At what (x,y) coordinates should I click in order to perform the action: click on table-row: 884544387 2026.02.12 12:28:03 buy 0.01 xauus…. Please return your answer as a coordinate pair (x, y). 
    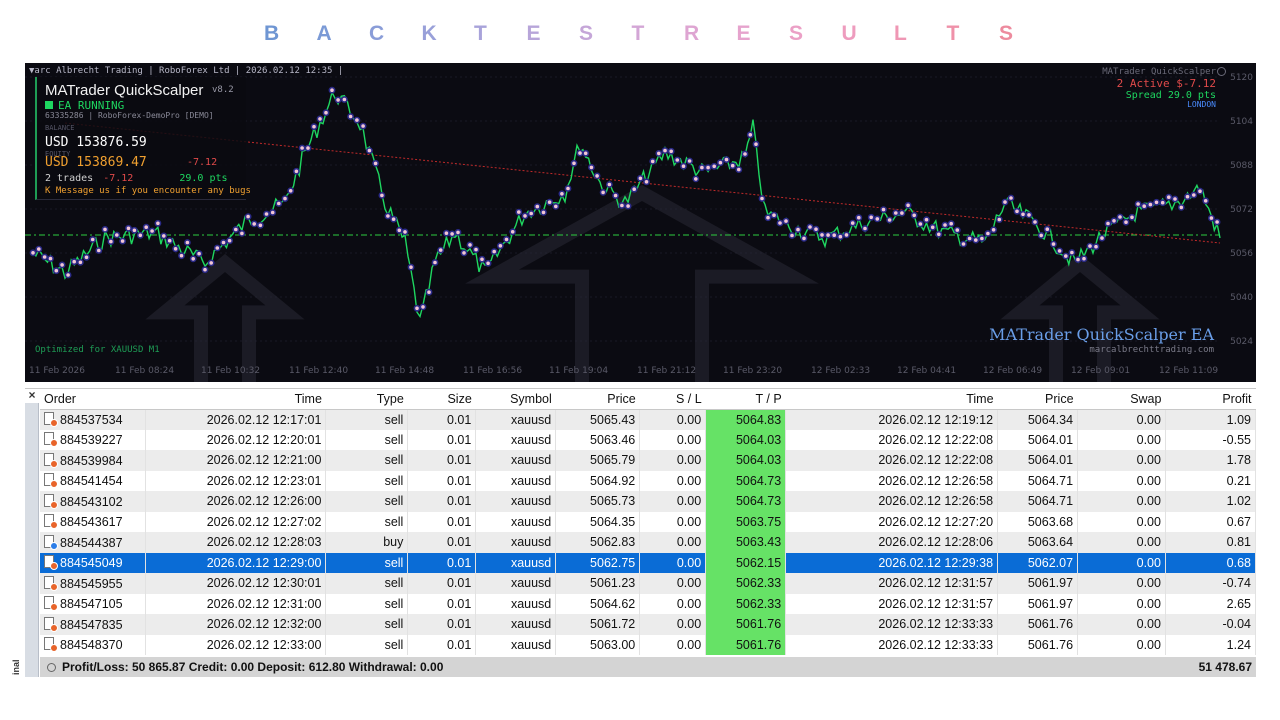
    Looking at the image, I should click on (648, 542).